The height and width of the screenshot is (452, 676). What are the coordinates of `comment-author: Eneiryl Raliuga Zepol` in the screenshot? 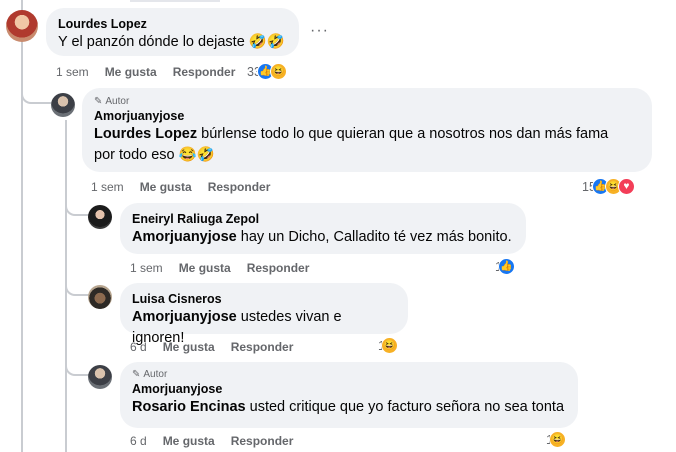 It's located at (323, 219).